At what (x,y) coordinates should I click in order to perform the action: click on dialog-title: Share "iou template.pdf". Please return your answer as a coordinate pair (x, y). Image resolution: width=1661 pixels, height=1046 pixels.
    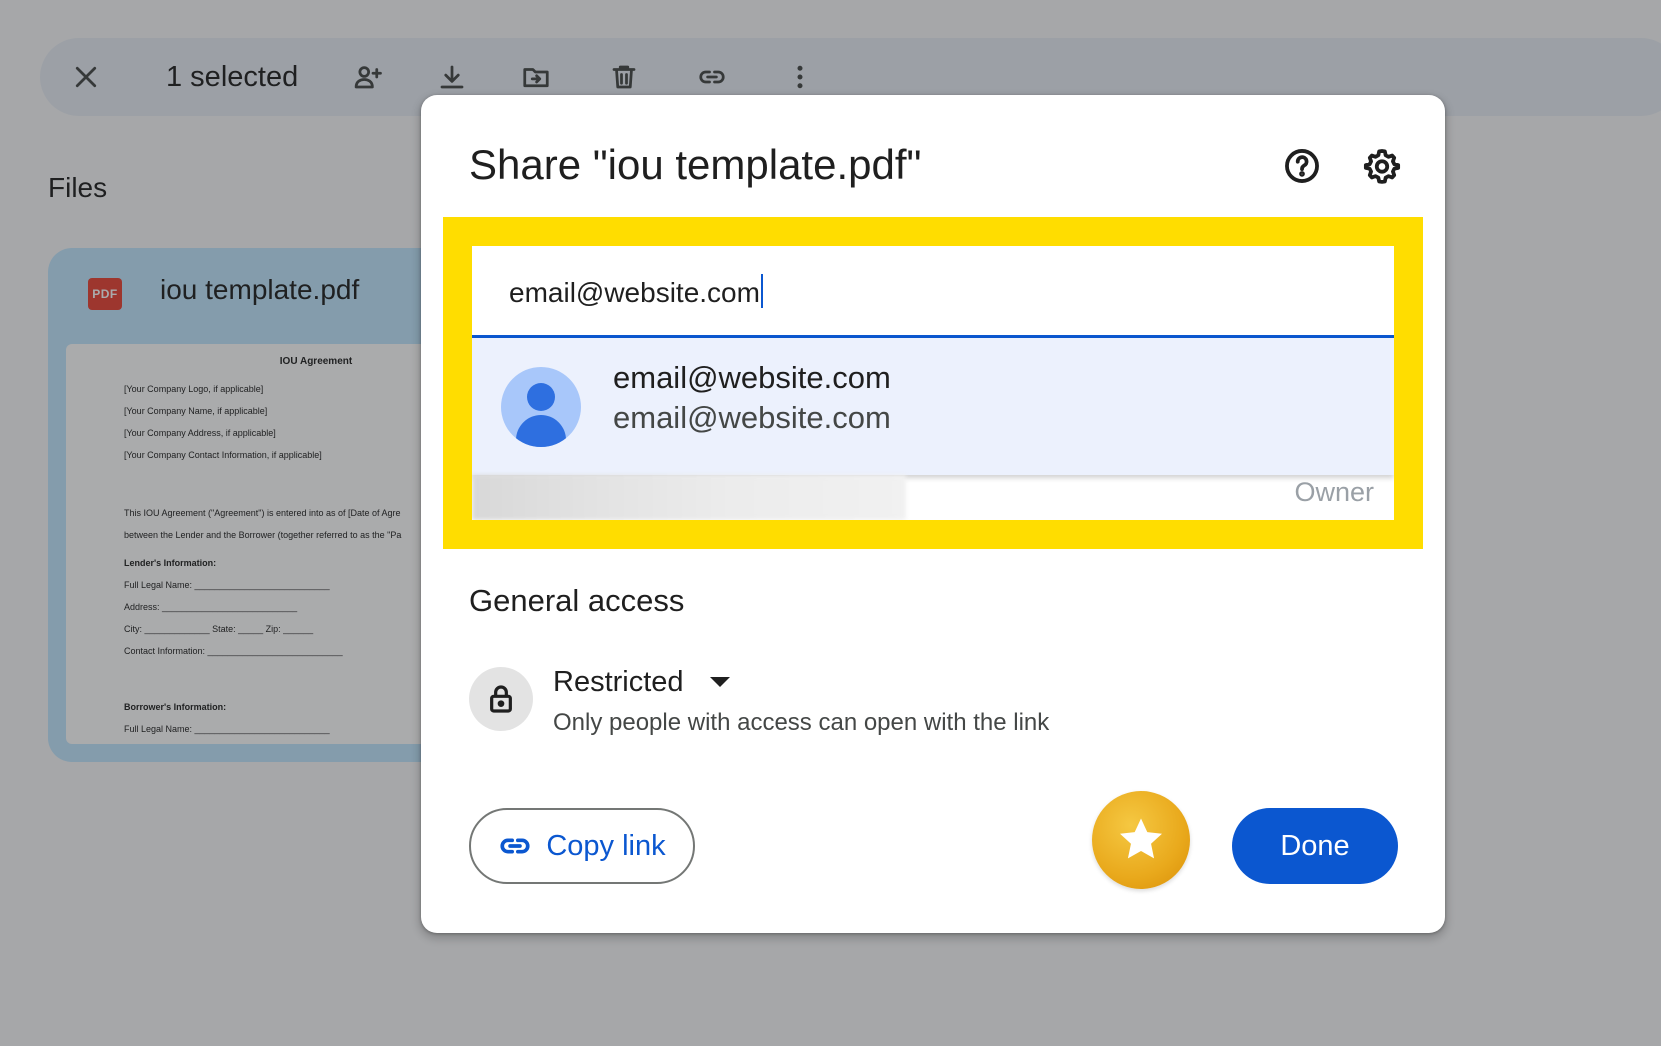
    Looking at the image, I should click on (695, 164).